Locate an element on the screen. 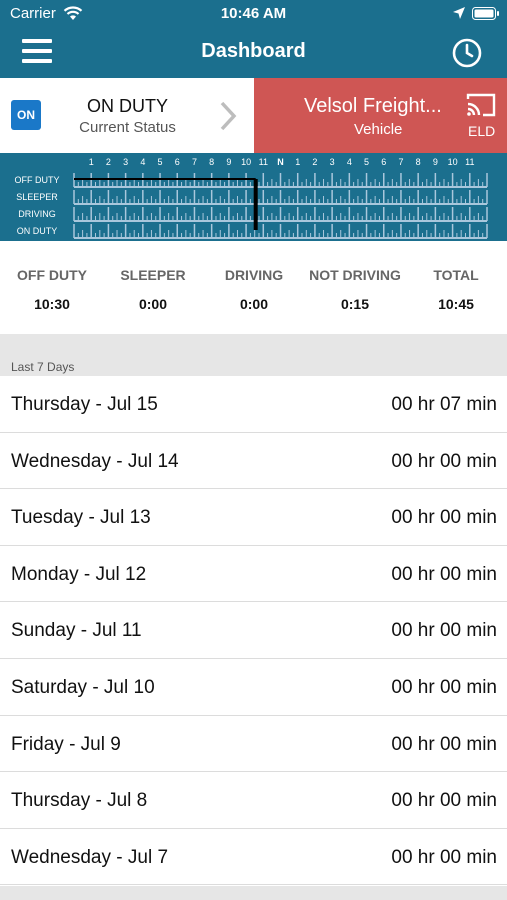  duty-status-panel: ON ON DUTY Current Status is located at coordinates (127, 115).